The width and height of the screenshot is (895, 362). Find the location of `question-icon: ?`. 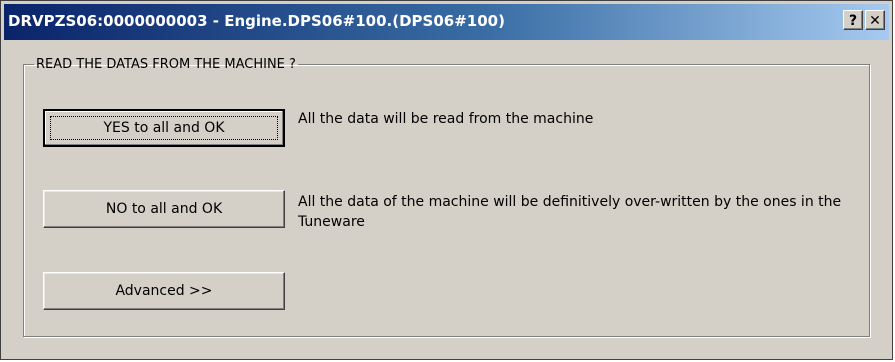

question-icon: ? is located at coordinates (853, 21).